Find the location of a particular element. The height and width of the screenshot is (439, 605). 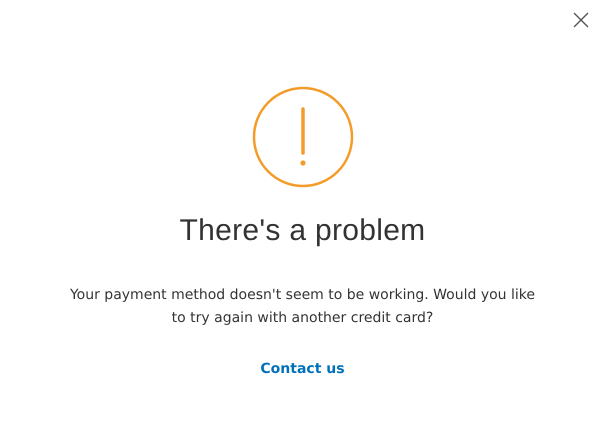

contact-link: Contact us is located at coordinates (302, 369).